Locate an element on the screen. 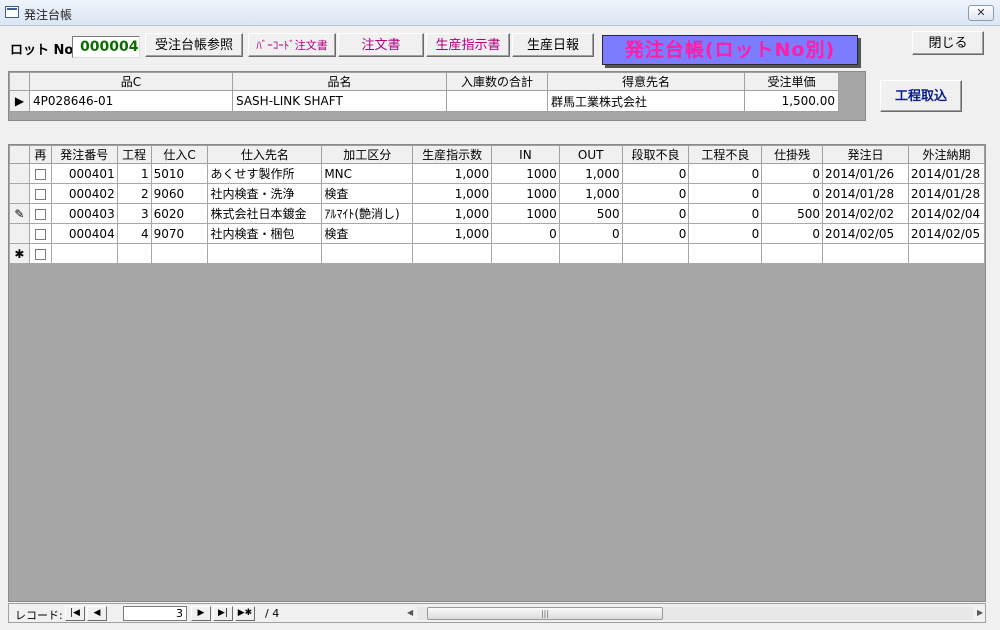  column-header-order-number: 発注番号 is located at coordinates (84, 154).